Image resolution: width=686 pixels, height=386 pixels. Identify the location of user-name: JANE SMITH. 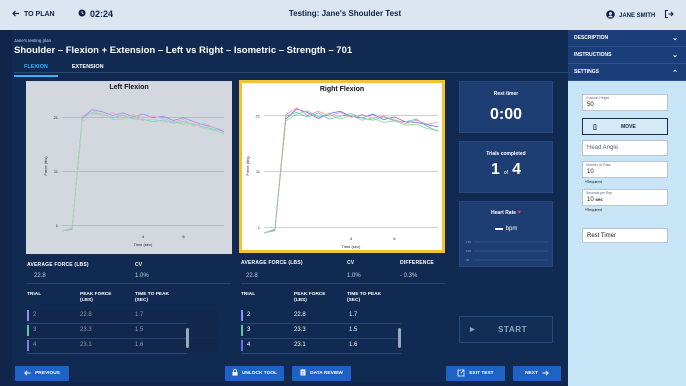
(637, 15).